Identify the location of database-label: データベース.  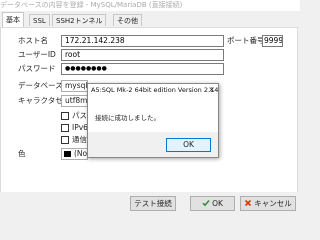
(40, 85).